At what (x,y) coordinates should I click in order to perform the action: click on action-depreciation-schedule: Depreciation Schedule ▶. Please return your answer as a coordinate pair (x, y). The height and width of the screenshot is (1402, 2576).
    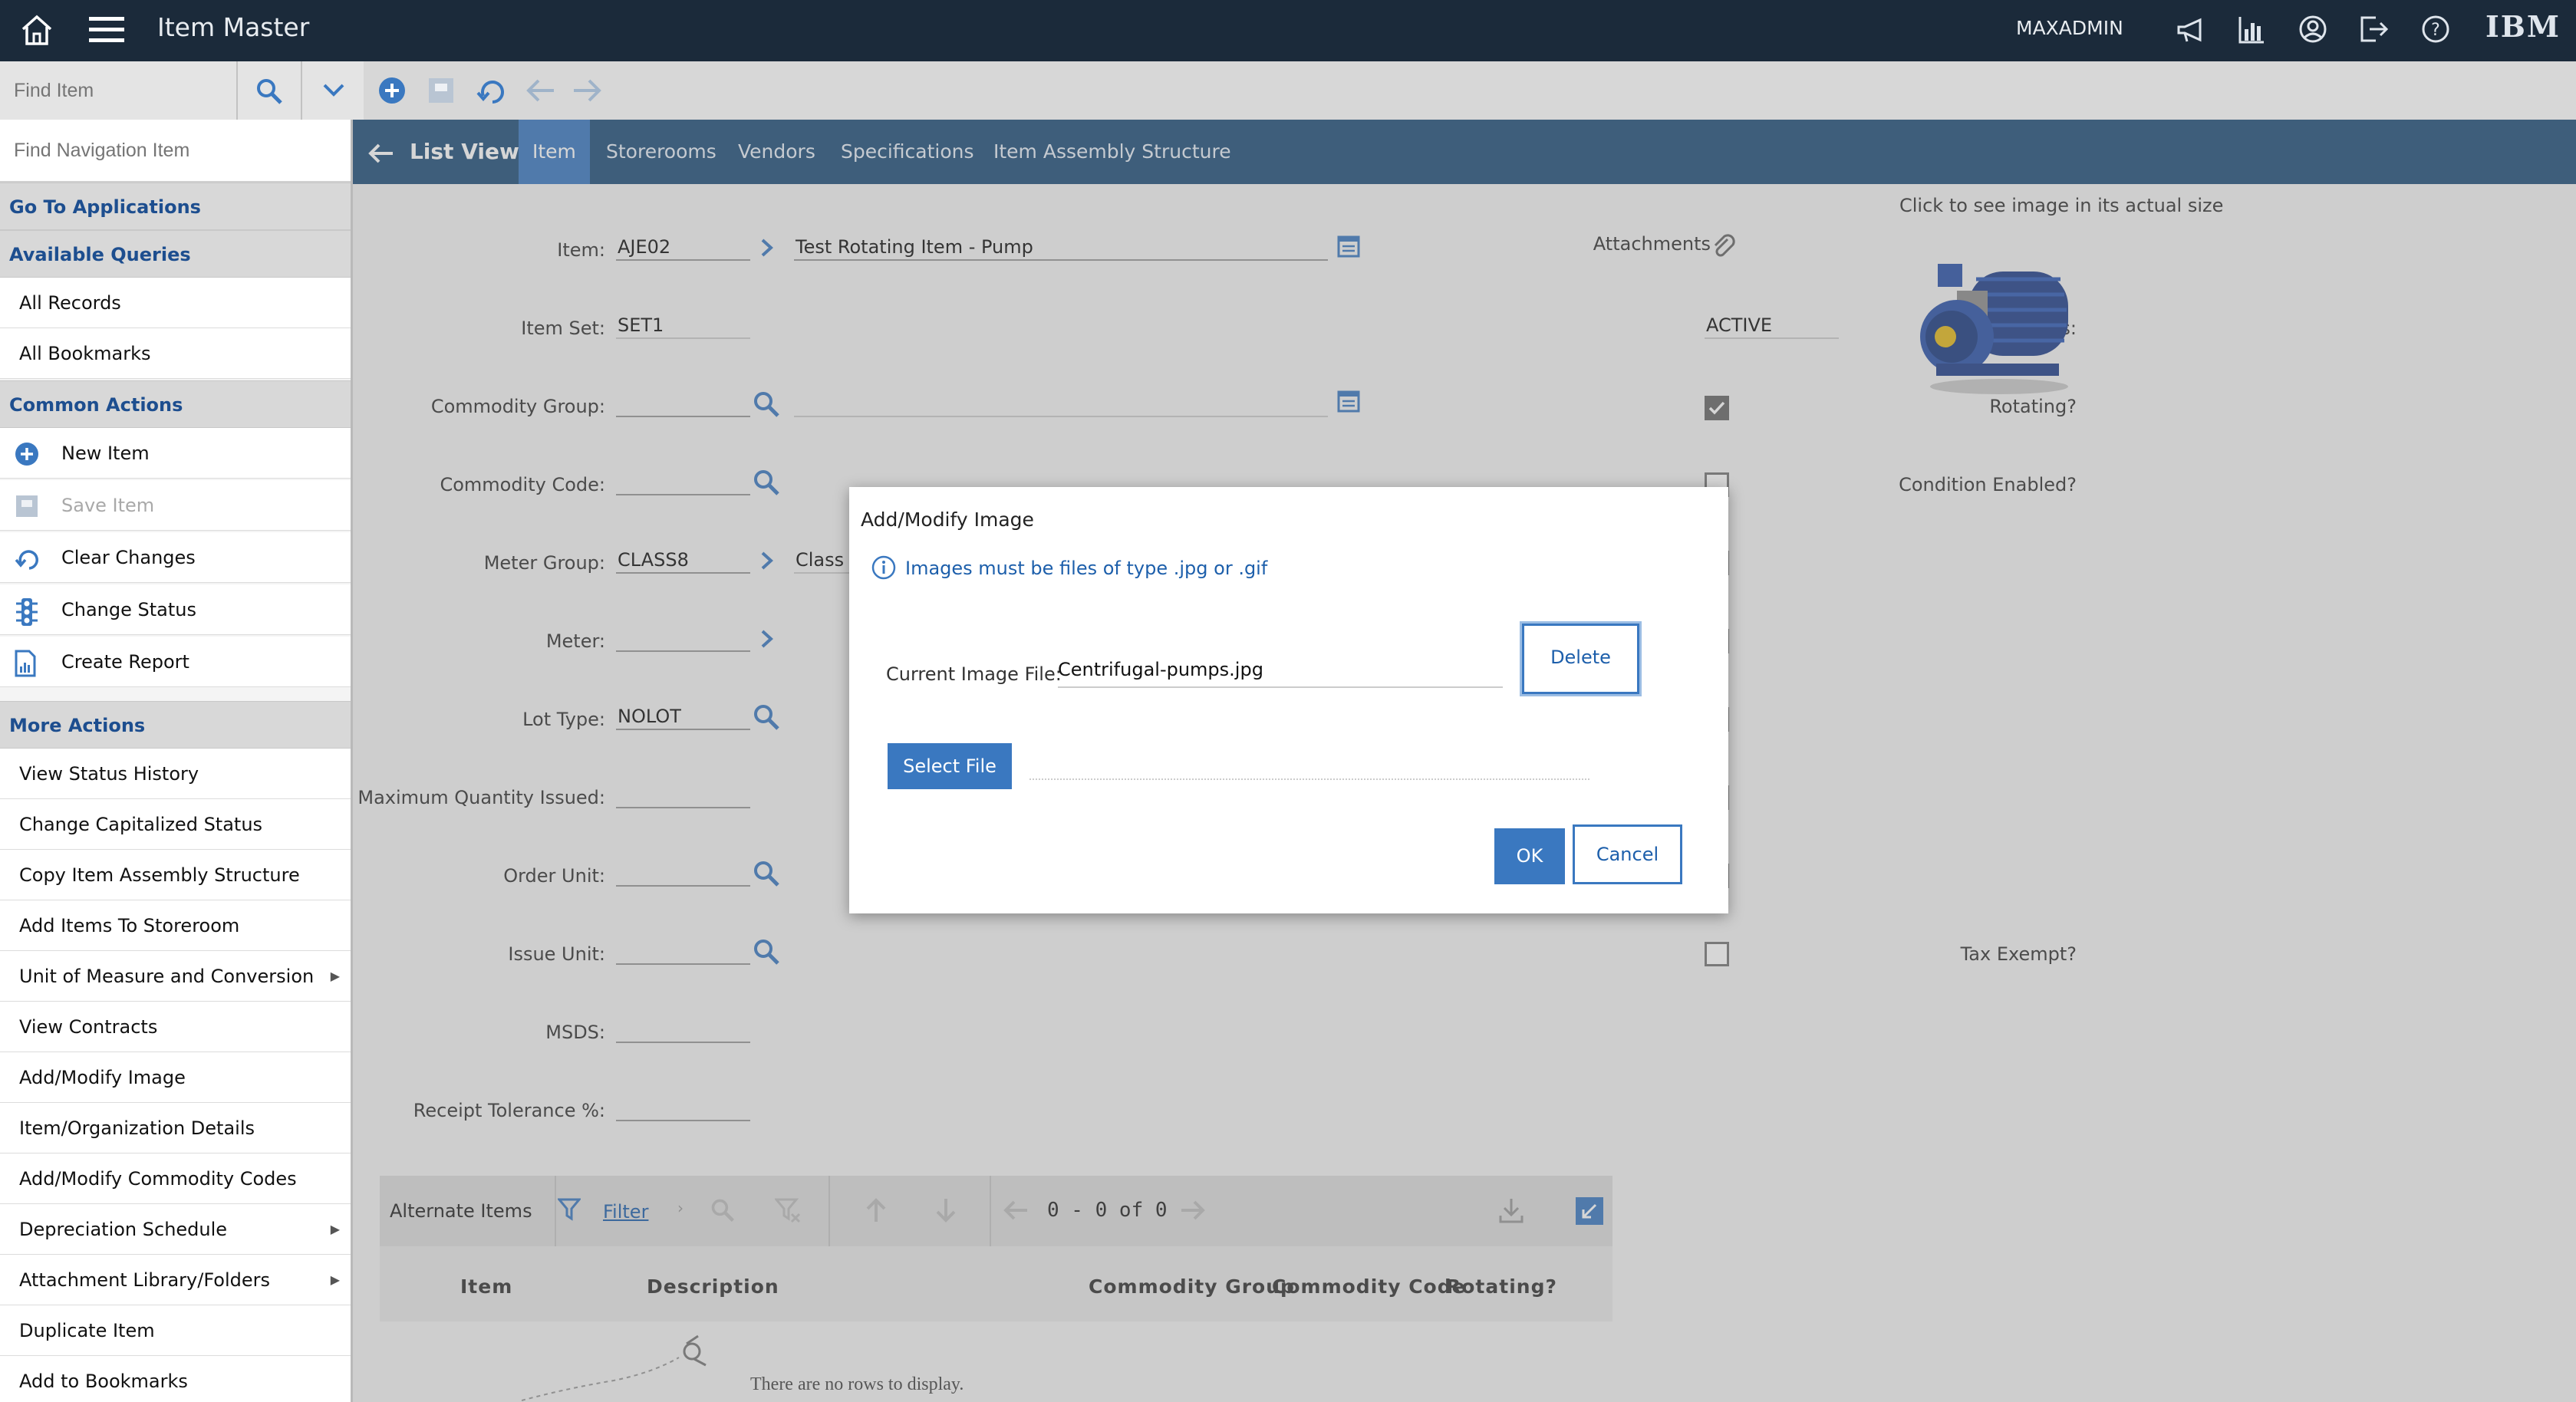
    Looking at the image, I should click on (175, 1229).